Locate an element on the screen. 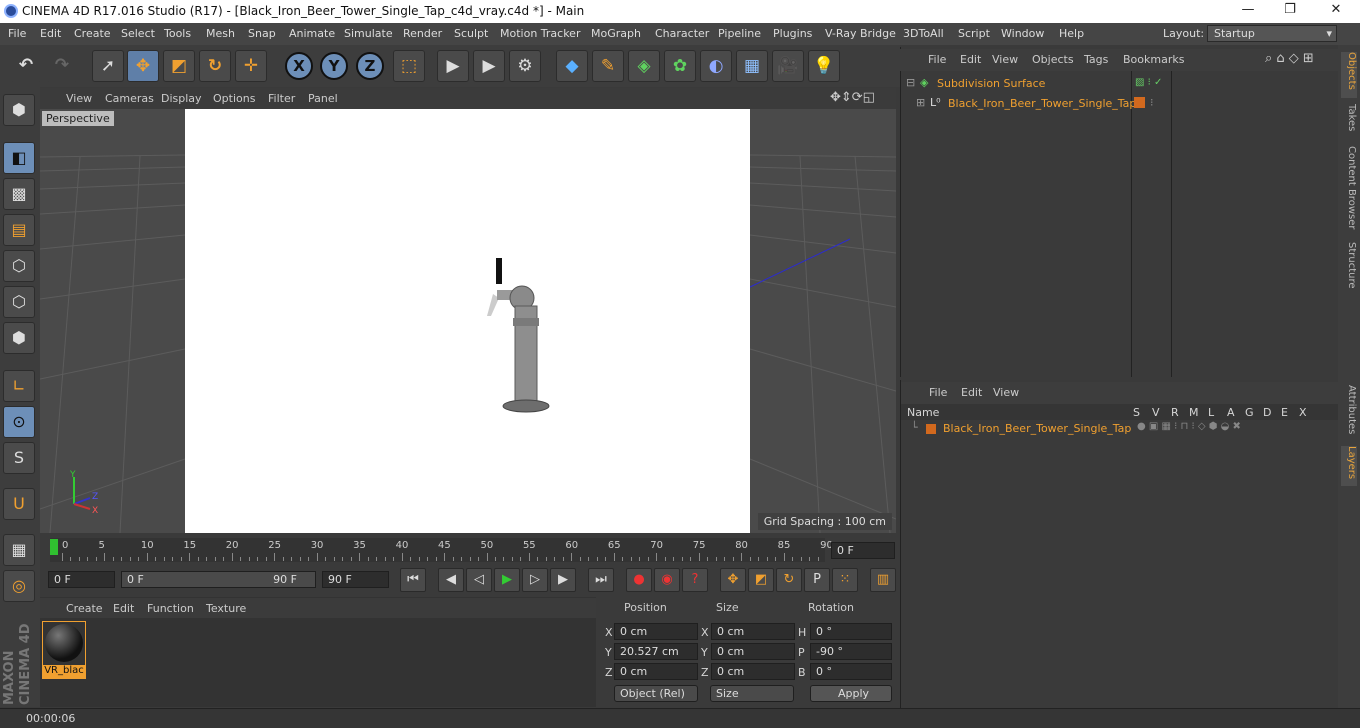 The image size is (1360, 728). render-picture-viewer-icon: ▶ is located at coordinates (489, 66).